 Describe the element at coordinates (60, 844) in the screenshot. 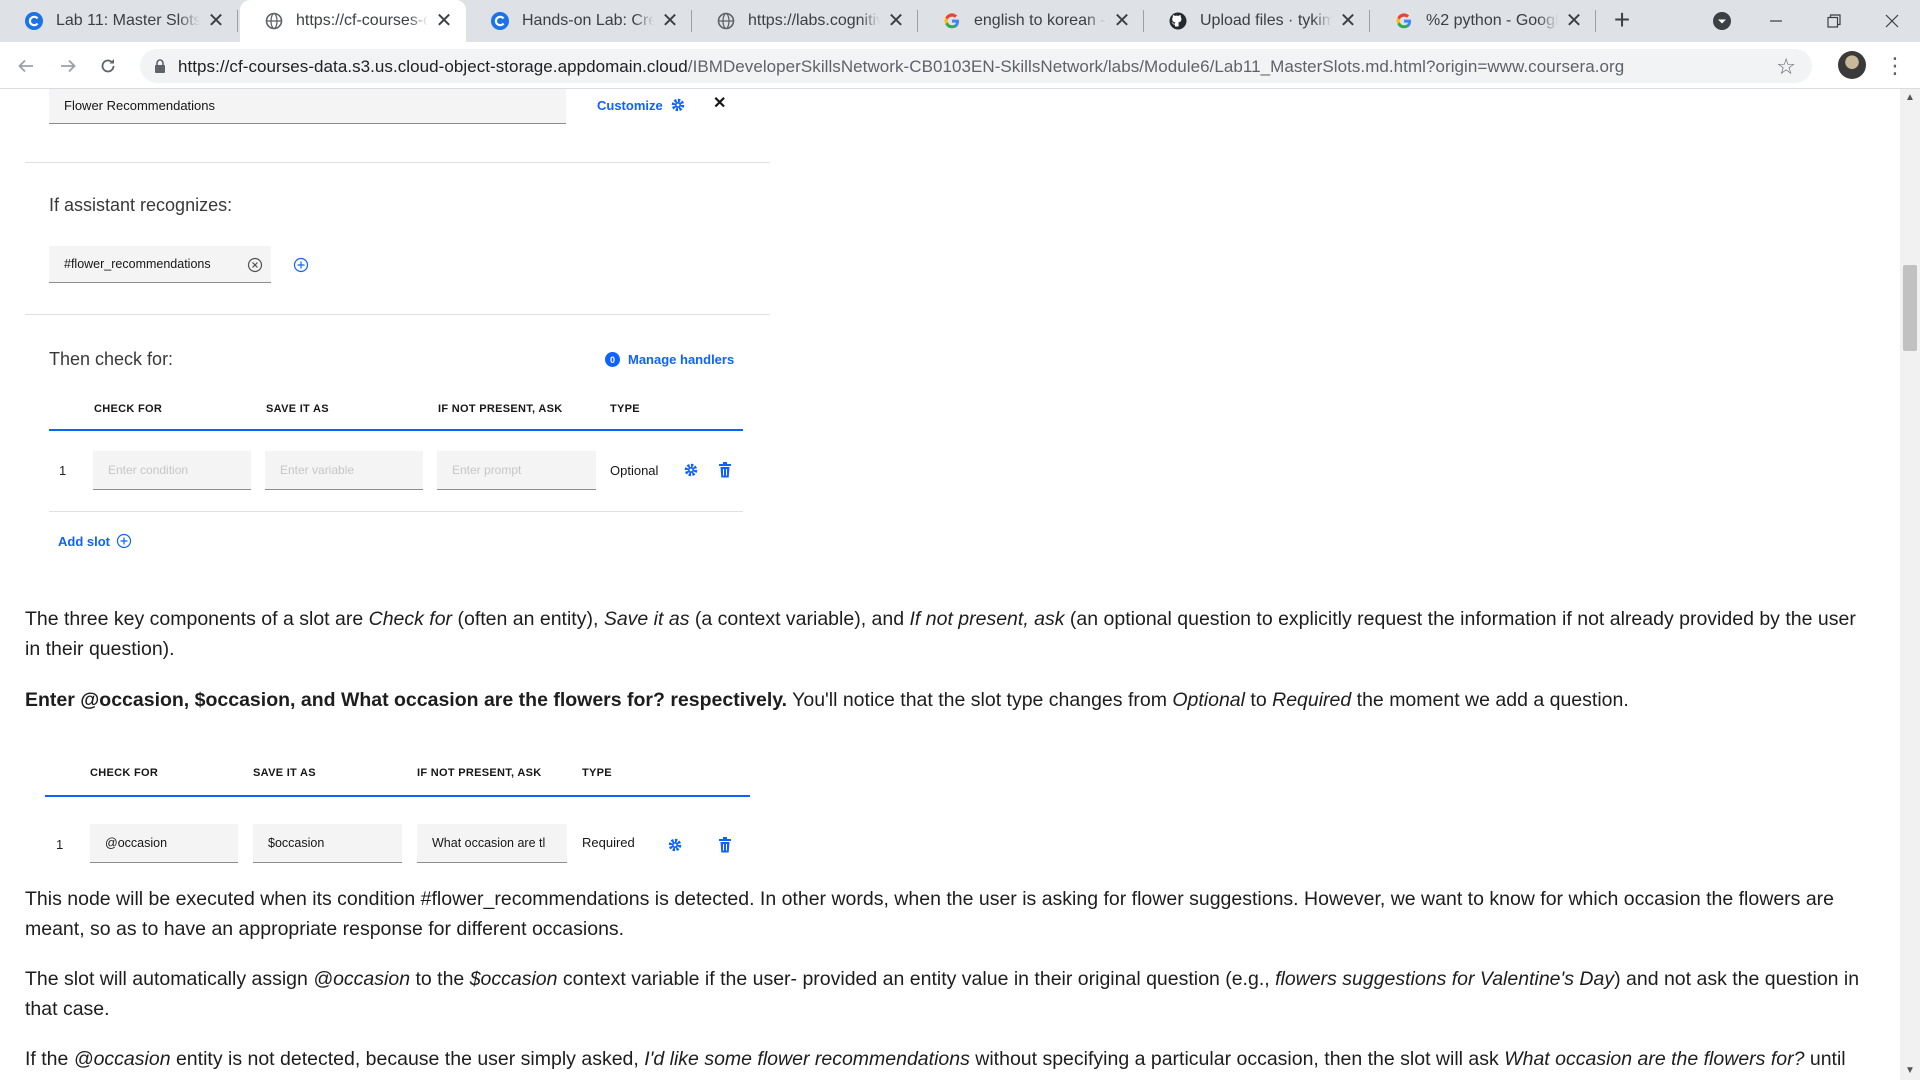

I see `row-number: 1` at that location.